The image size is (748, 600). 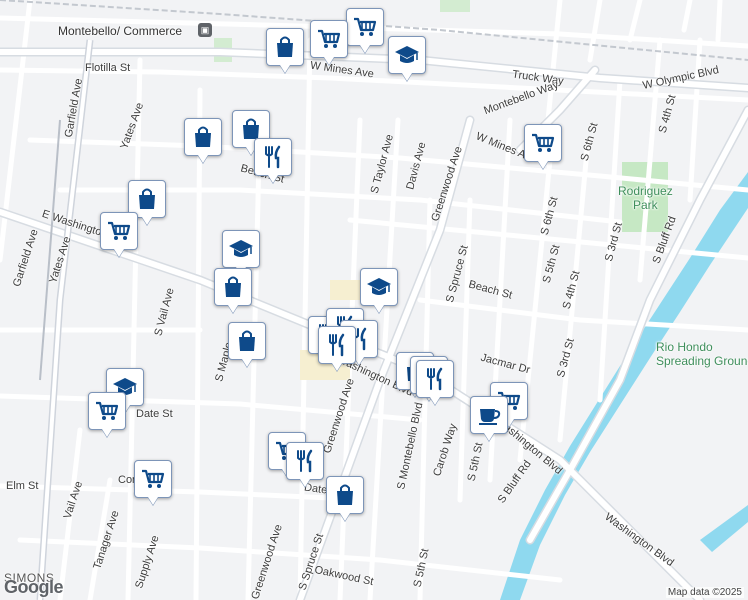 What do you see at coordinates (120, 31) in the screenshot?
I see `station-label: Montebello/ Commerce` at bounding box center [120, 31].